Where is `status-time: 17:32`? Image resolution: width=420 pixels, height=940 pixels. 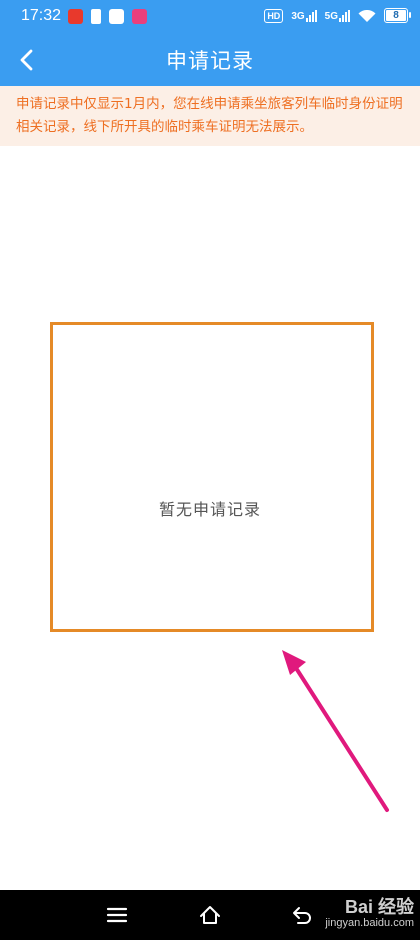 status-time: 17:32 is located at coordinates (41, 15).